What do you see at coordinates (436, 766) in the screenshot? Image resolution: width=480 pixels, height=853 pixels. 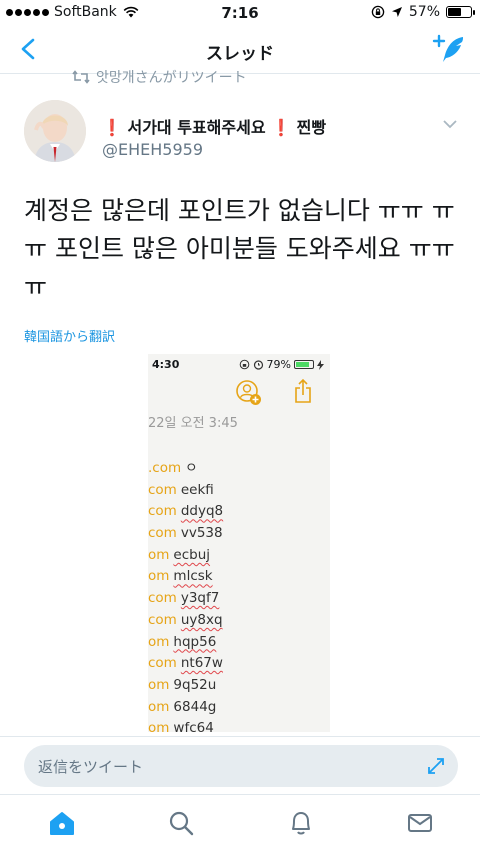 I see `expand-icon` at bounding box center [436, 766].